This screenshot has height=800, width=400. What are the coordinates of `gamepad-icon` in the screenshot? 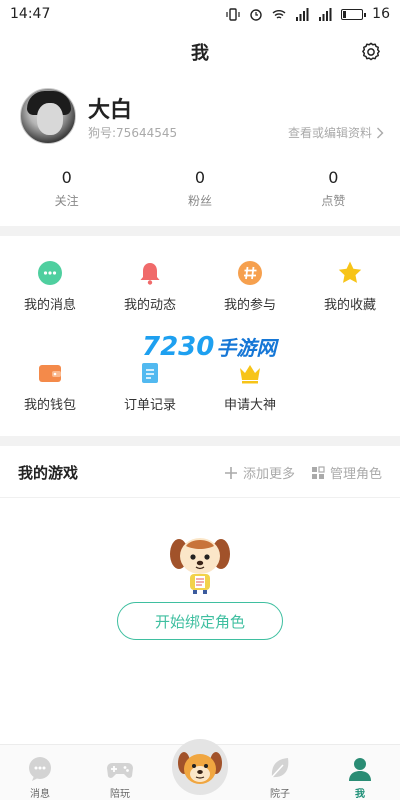 It's located at (120, 770).